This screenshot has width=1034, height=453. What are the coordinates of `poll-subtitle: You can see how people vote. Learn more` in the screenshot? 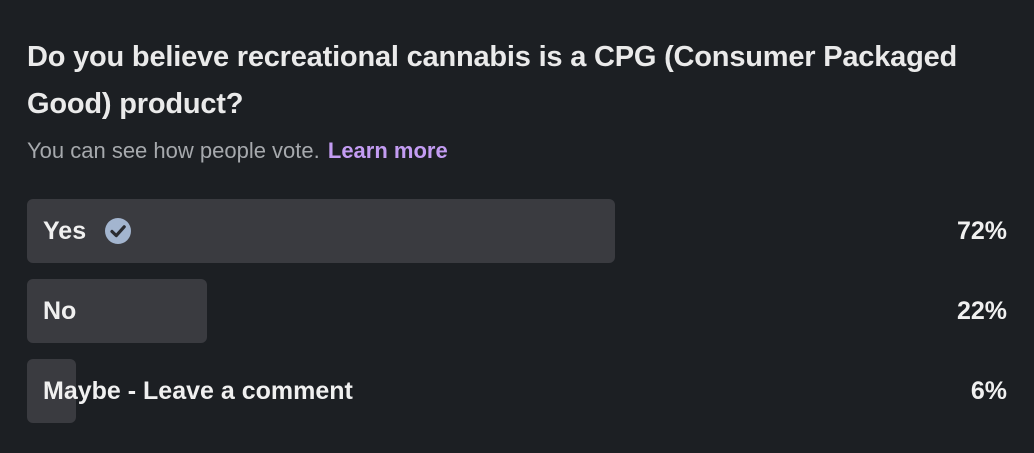 It's located at (237, 151).